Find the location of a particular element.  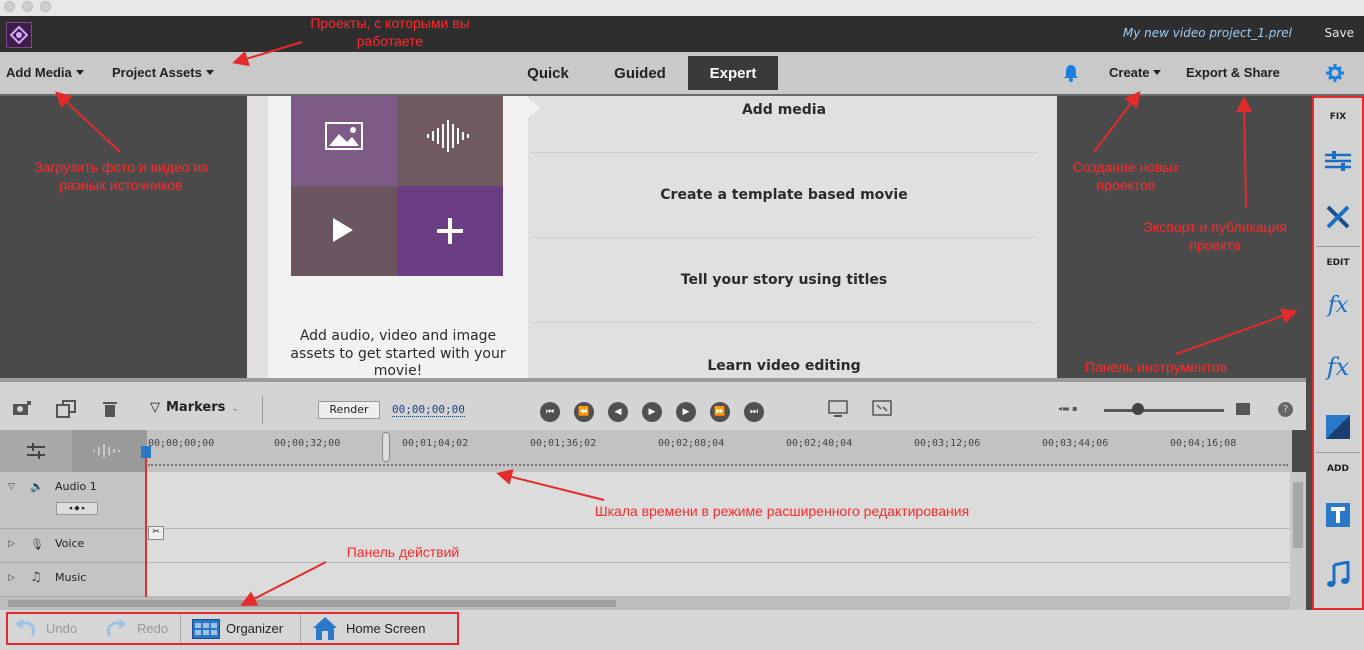

scissors-icon: ✂ is located at coordinates (156, 533).